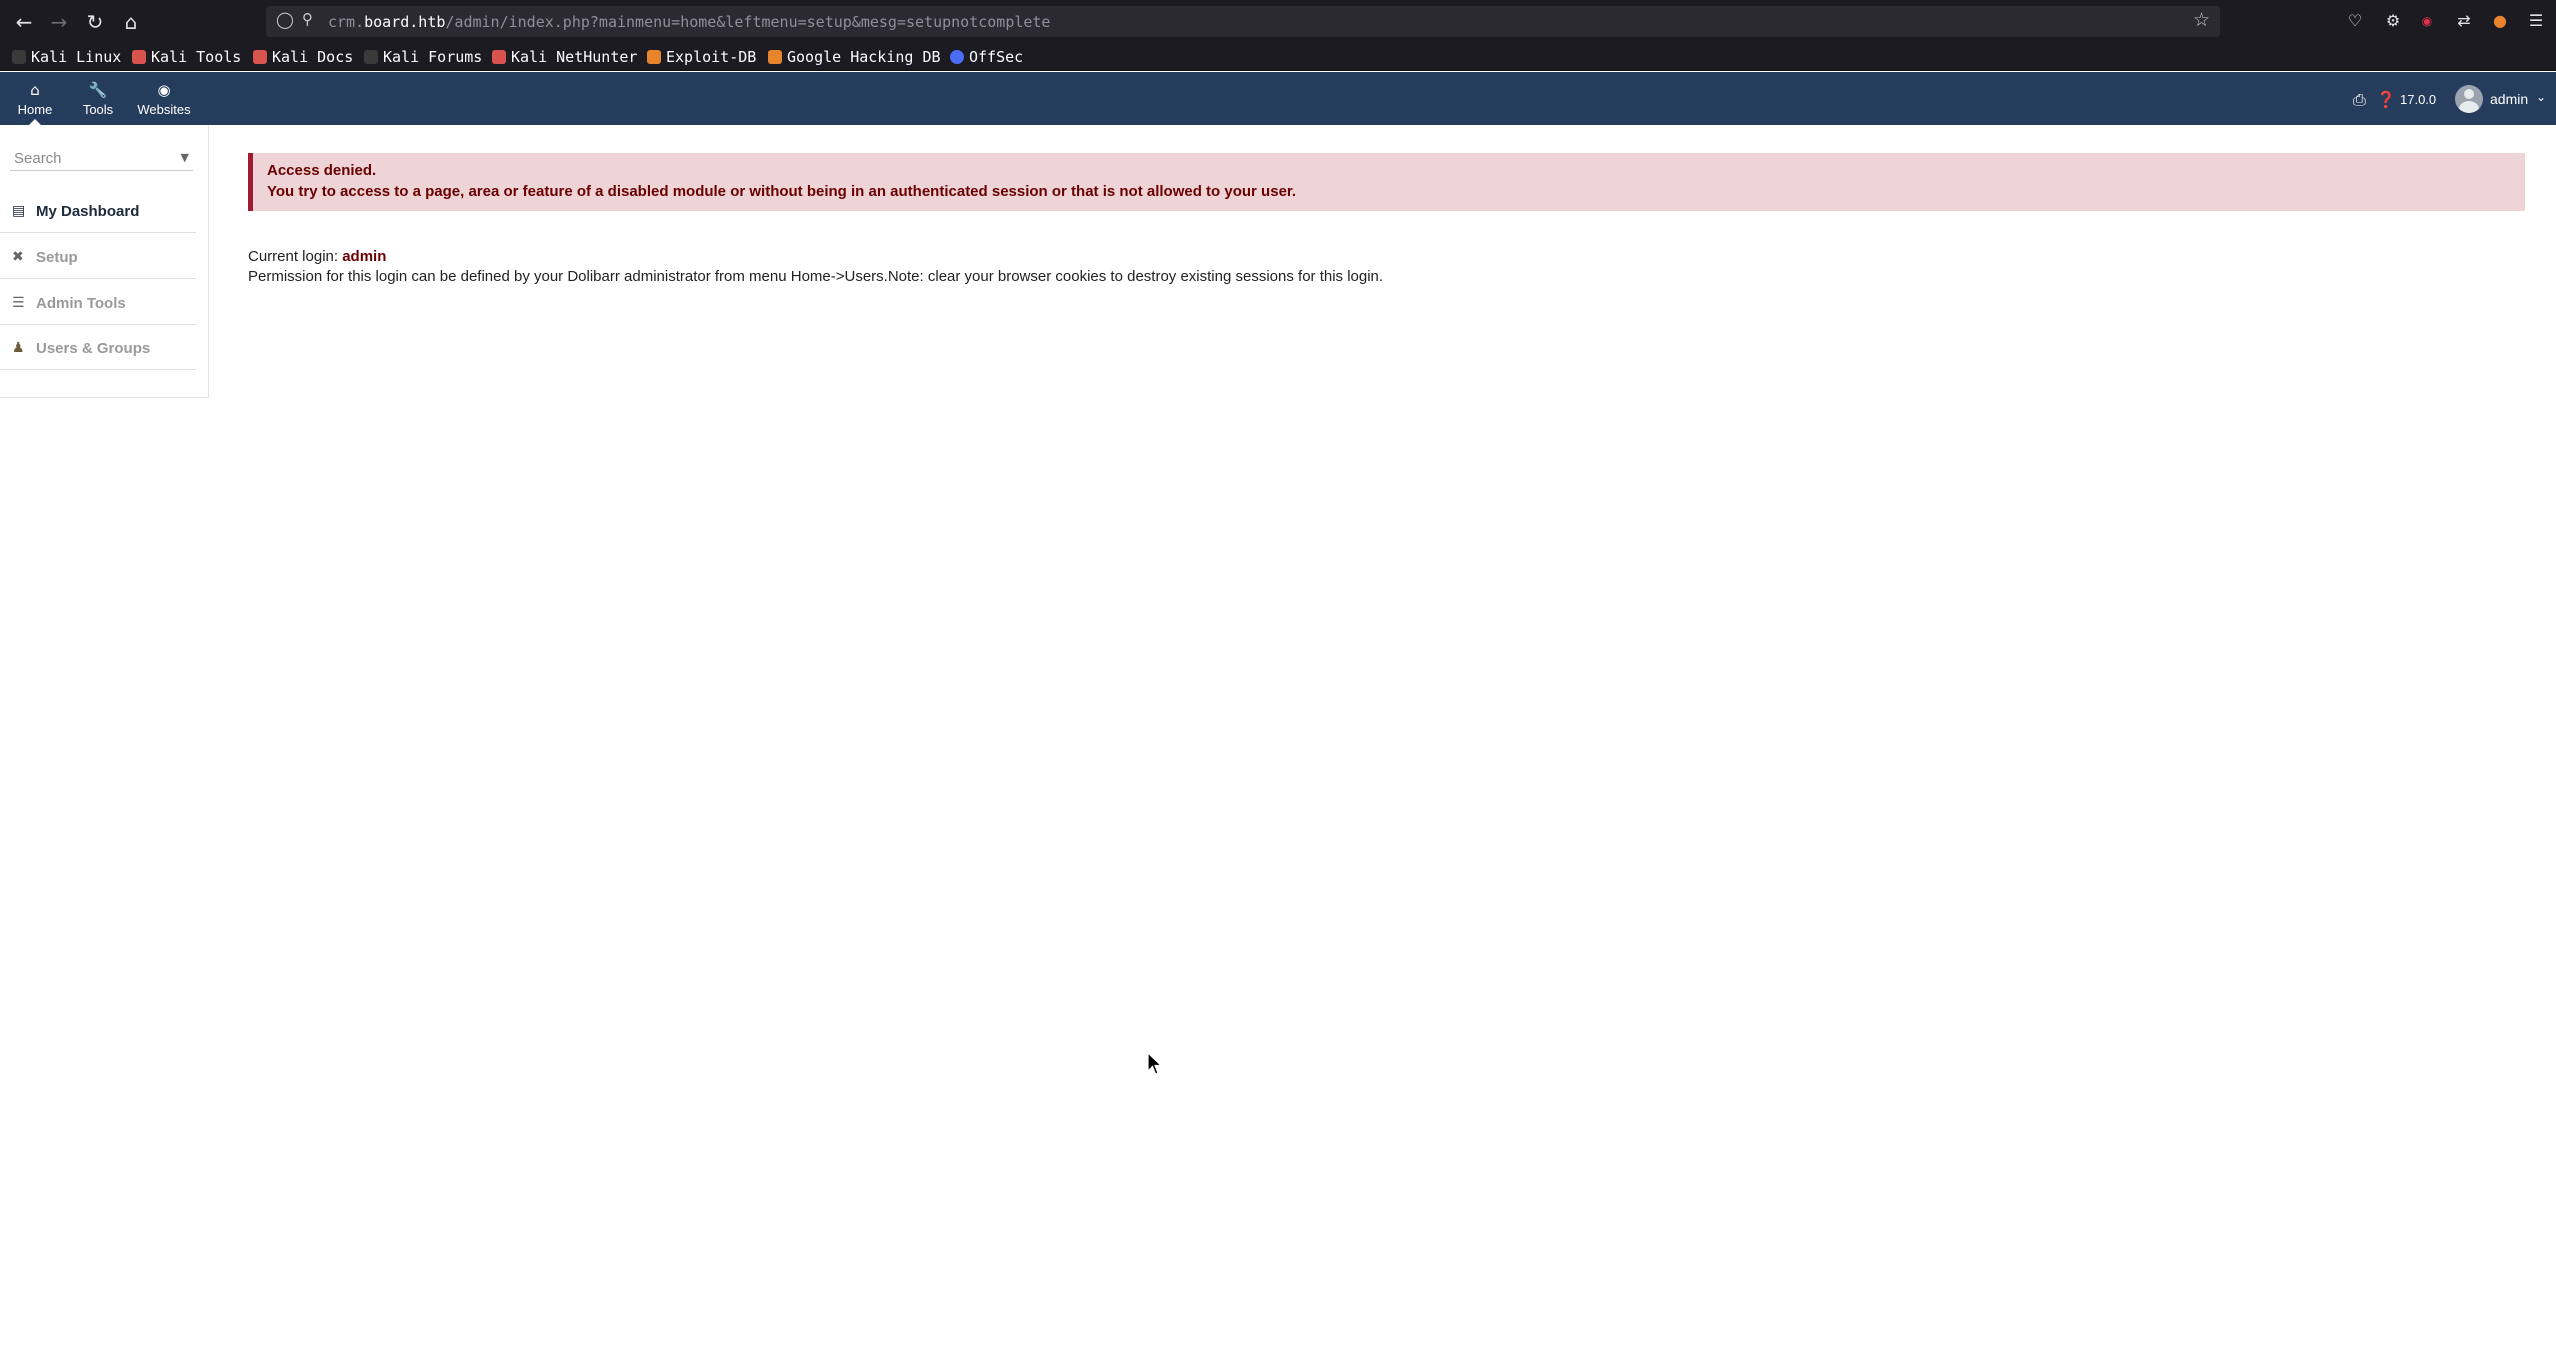 This screenshot has width=2556, height=1366. Describe the element at coordinates (260, 57) in the screenshot. I see `kali-docs-icon` at that location.